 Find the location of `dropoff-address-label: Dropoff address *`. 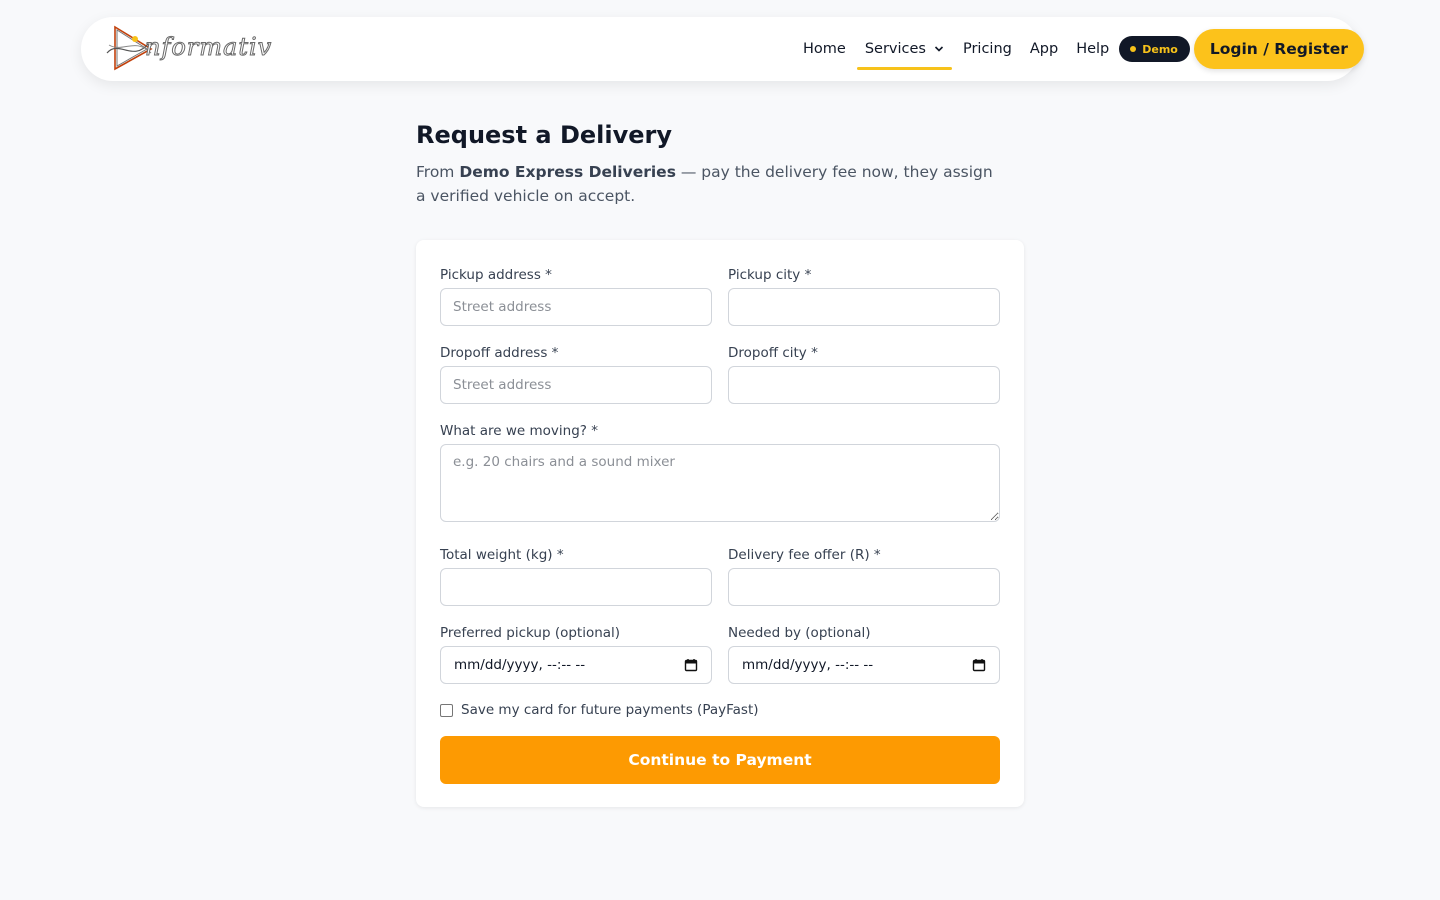

dropoff-address-label: Dropoff address * is located at coordinates (499, 353).